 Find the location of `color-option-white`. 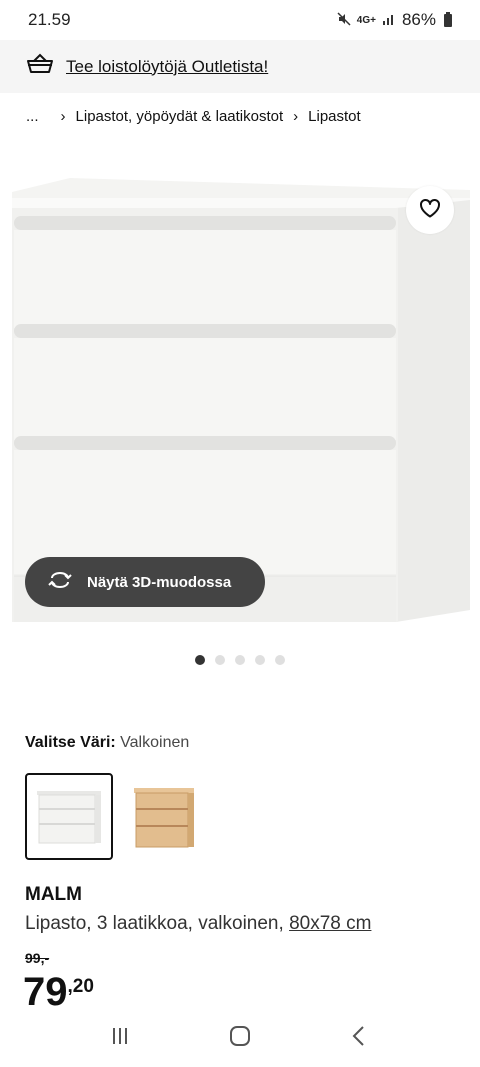

color-option-white is located at coordinates (69, 816).